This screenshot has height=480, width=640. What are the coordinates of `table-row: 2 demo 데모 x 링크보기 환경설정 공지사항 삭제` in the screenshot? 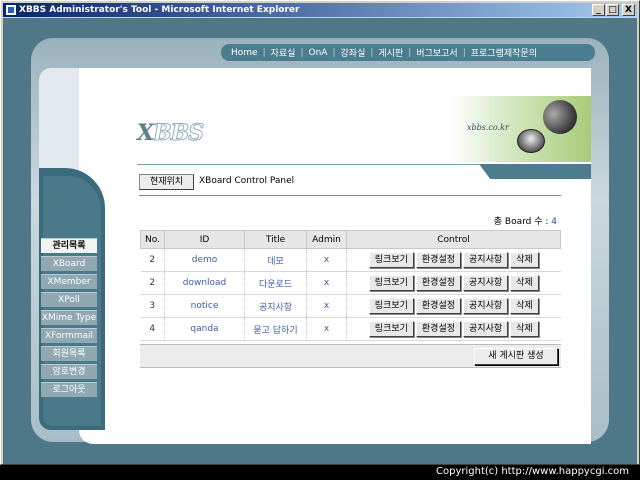 It's located at (350, 260).